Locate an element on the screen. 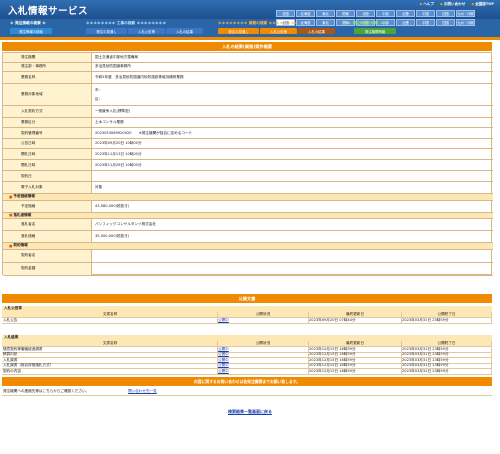 This screenshot has width=500, height=454. doc-name: 契約の内容 is located at coordinates (110, 371).